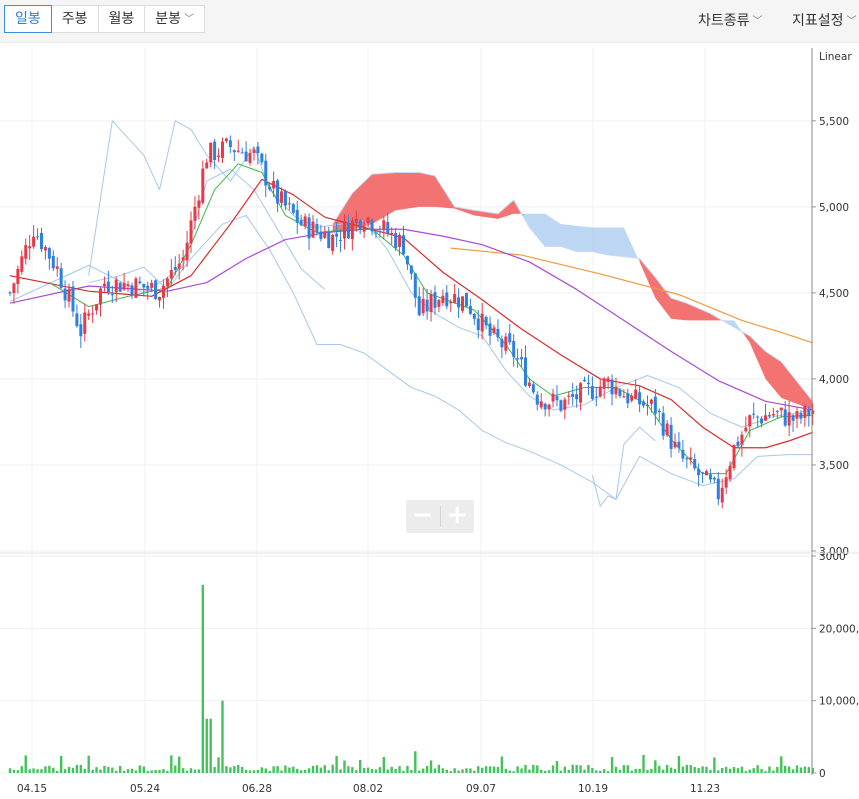  I want to click on scale-label: Linear, so click(835, 57).